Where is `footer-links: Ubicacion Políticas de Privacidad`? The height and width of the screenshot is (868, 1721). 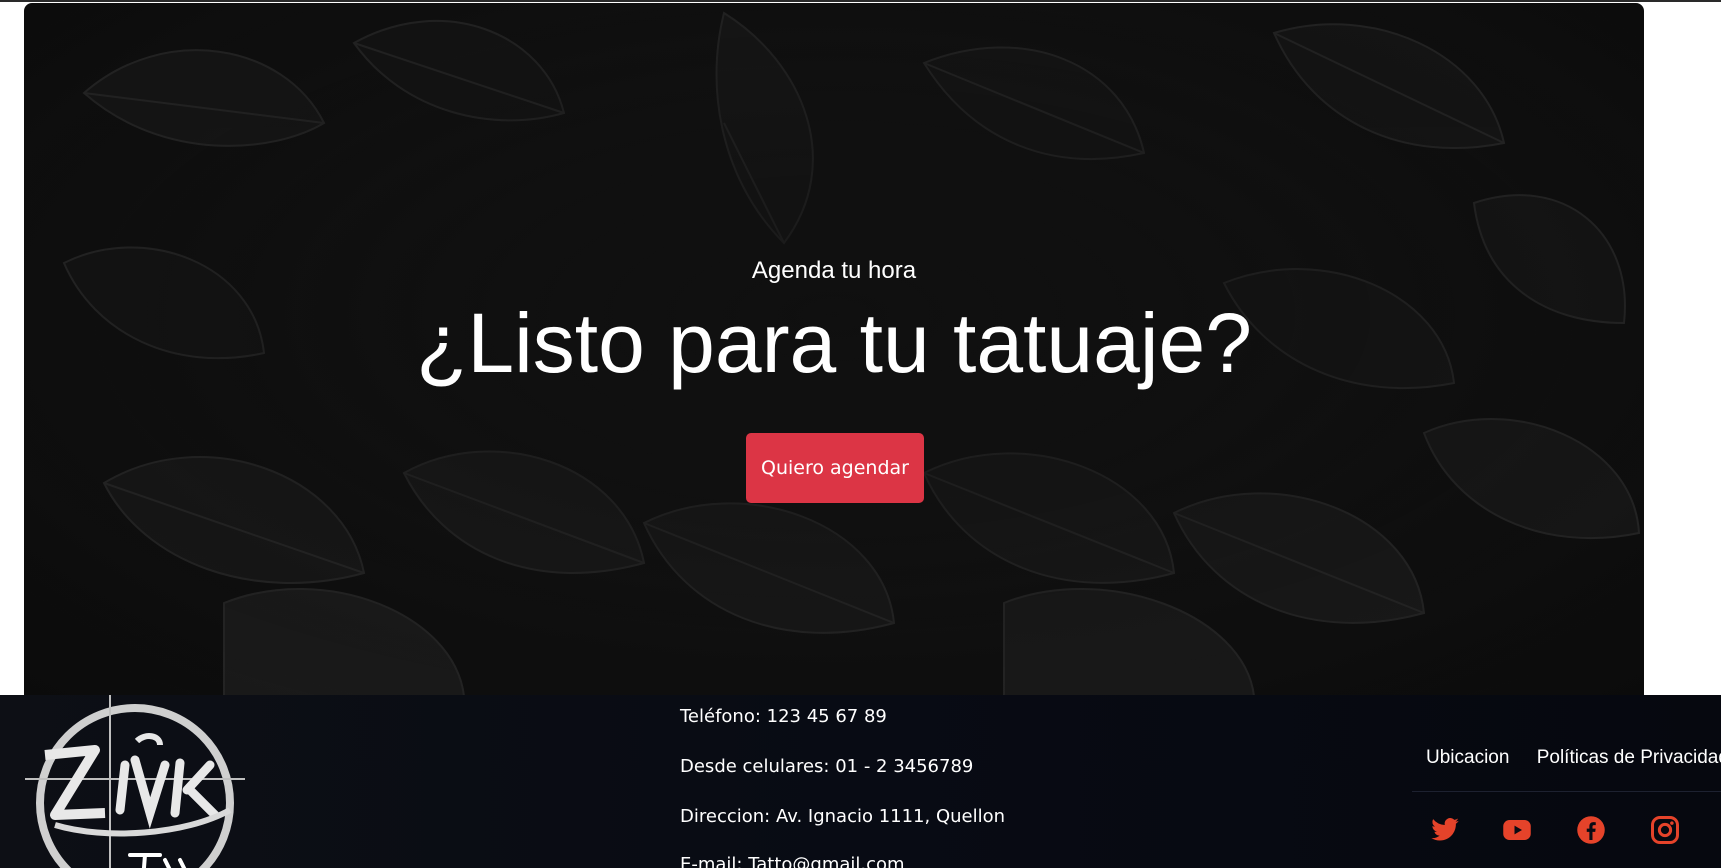
footer-links: Ubicacion Políticas de Privacidad is located at coordinates (1573, 758).